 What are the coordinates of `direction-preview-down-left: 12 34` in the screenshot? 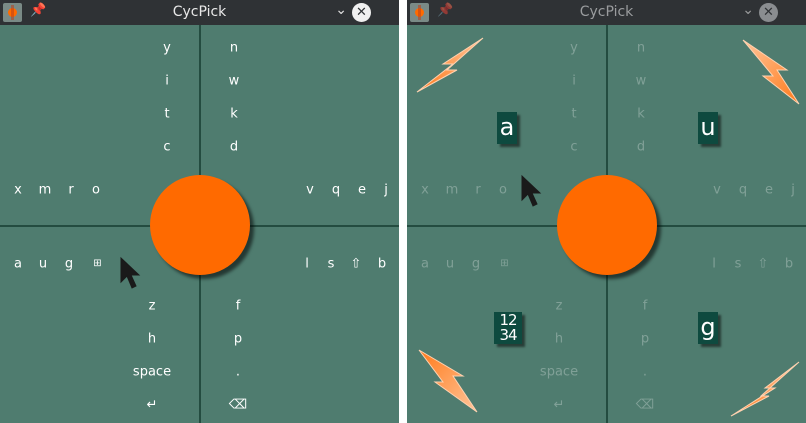 It's located at (508, 328).